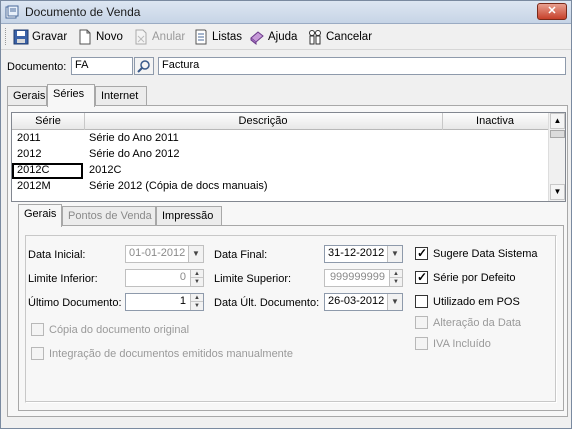  I want to click on new-document-icon, so click(85, 37).